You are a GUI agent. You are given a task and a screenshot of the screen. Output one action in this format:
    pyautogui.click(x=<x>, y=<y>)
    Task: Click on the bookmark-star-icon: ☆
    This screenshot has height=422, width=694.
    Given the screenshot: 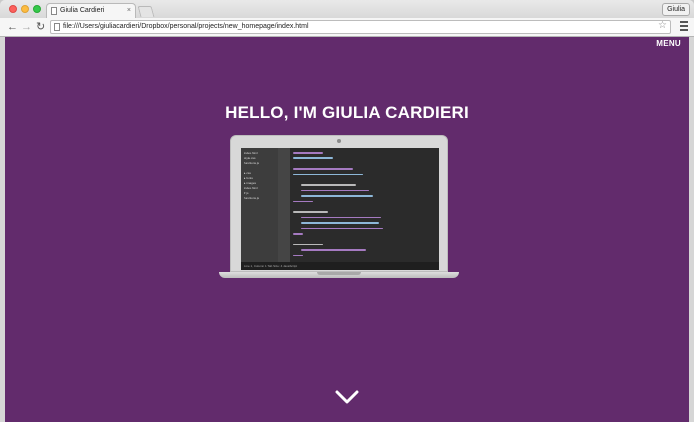 What is the action you would take?
    pyautogui.click(x=662, y=26)
    